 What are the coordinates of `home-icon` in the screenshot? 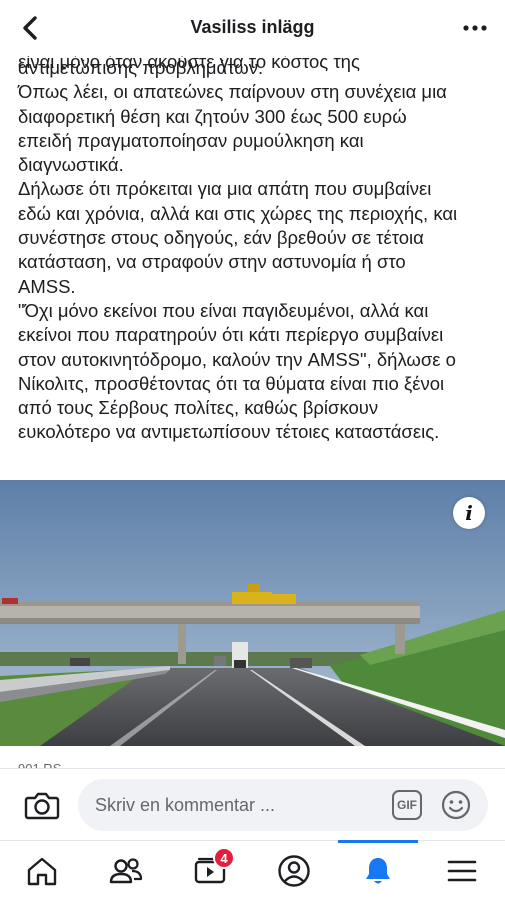 It's located at (42, 871).